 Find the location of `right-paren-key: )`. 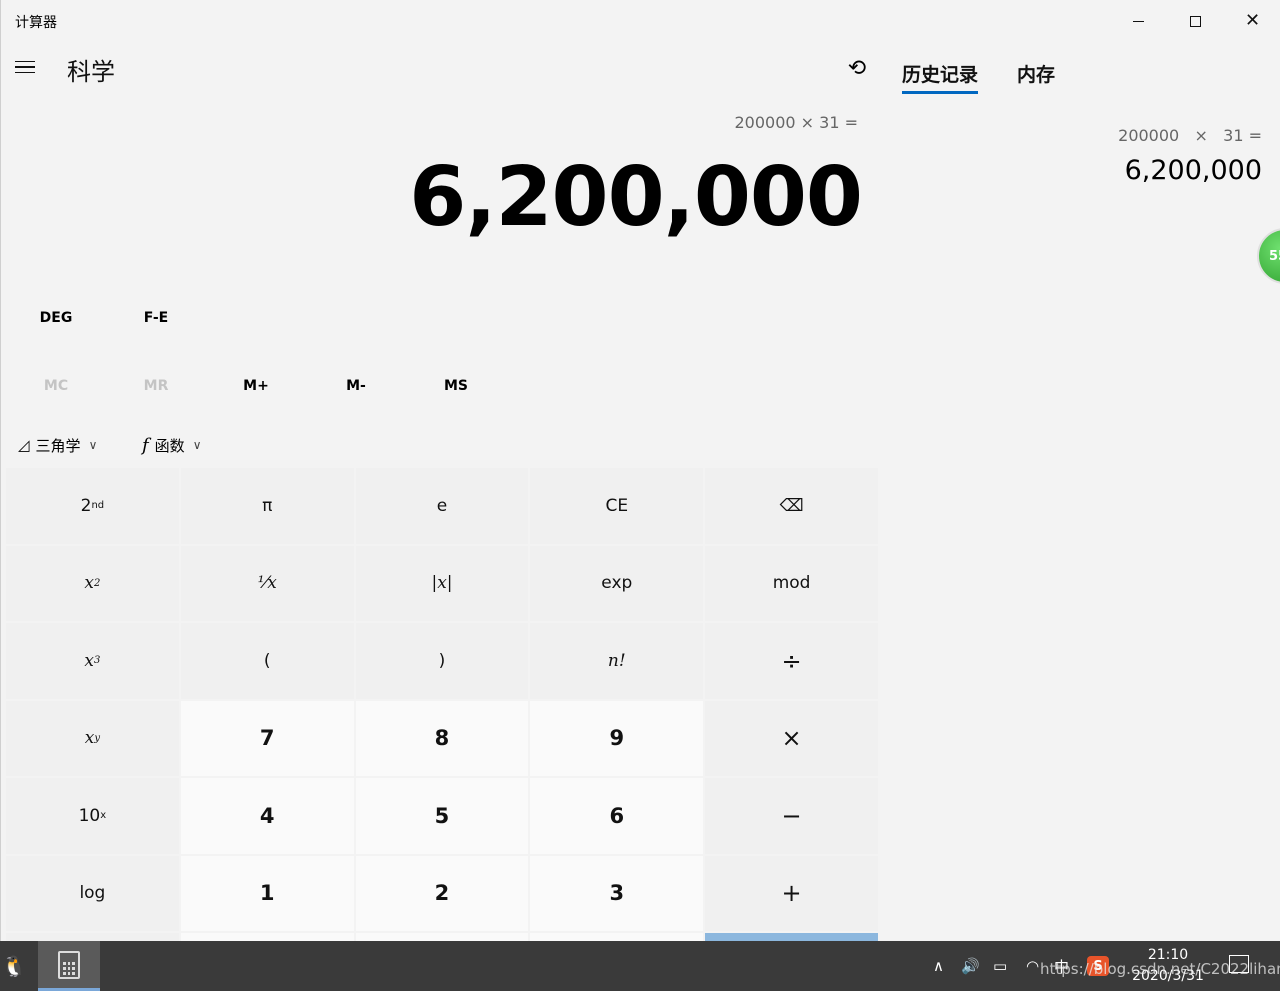

right-paren-key: ) is located at coordinates (442, 661).